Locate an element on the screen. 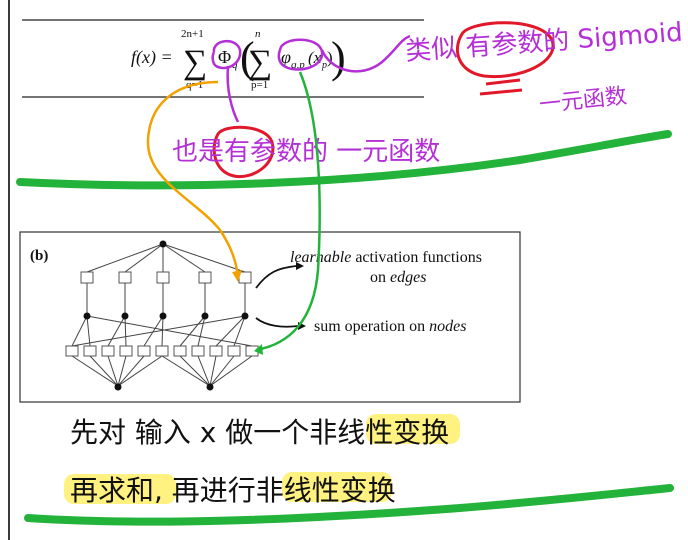  purple-note-3: 也是有参数的 一元函数 is located at coordinates (306, 152).